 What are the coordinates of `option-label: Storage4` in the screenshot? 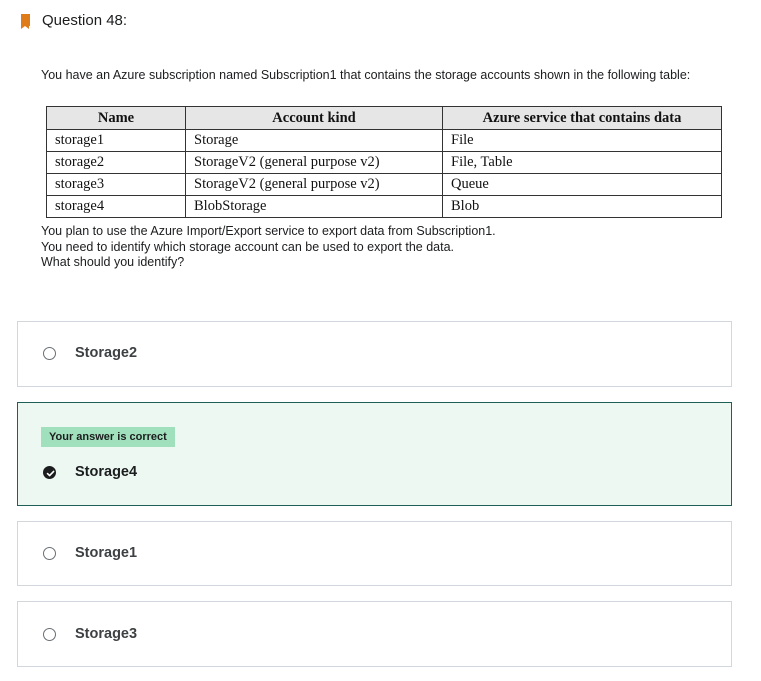 It's located at (106, 472).